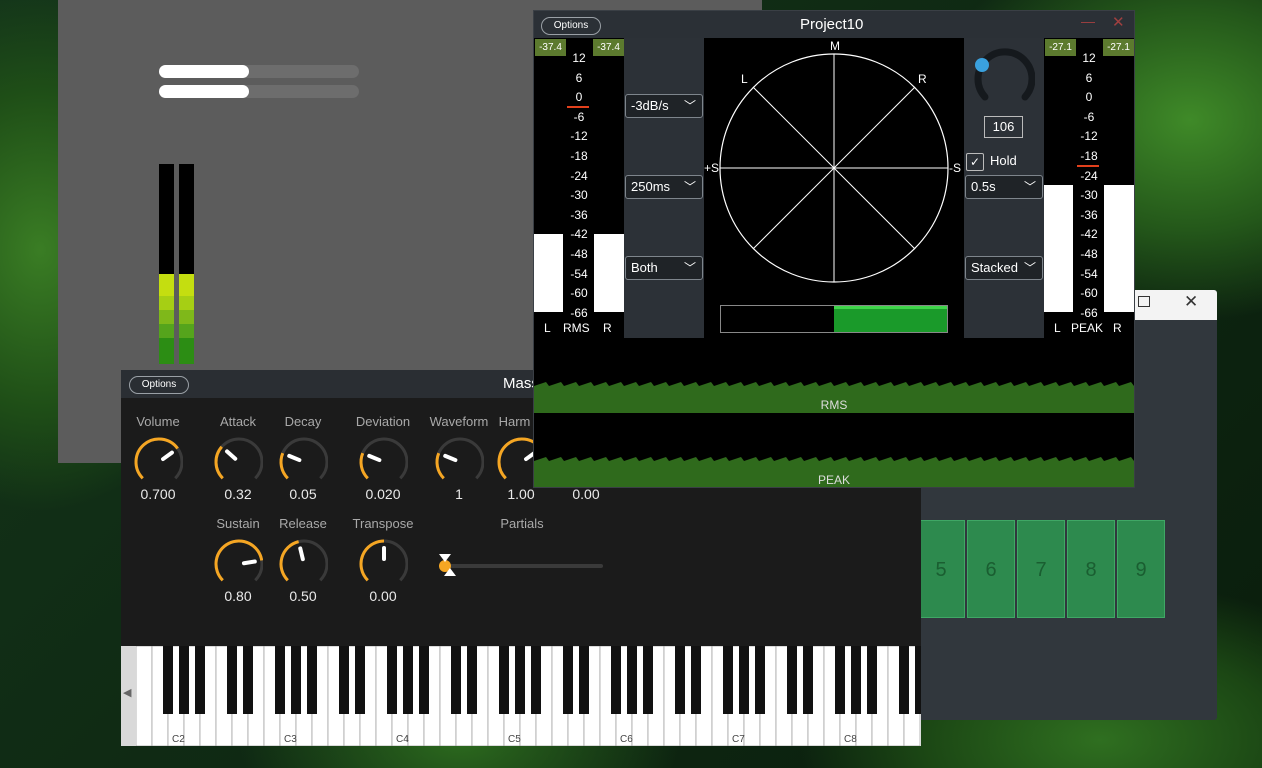 The height and width of the screenshot is (768, 1262). What do you see at coordinates (128, 696) in the screenshot?
I see `piano-scroll-left: ◀` at bounding box center [128, 696].